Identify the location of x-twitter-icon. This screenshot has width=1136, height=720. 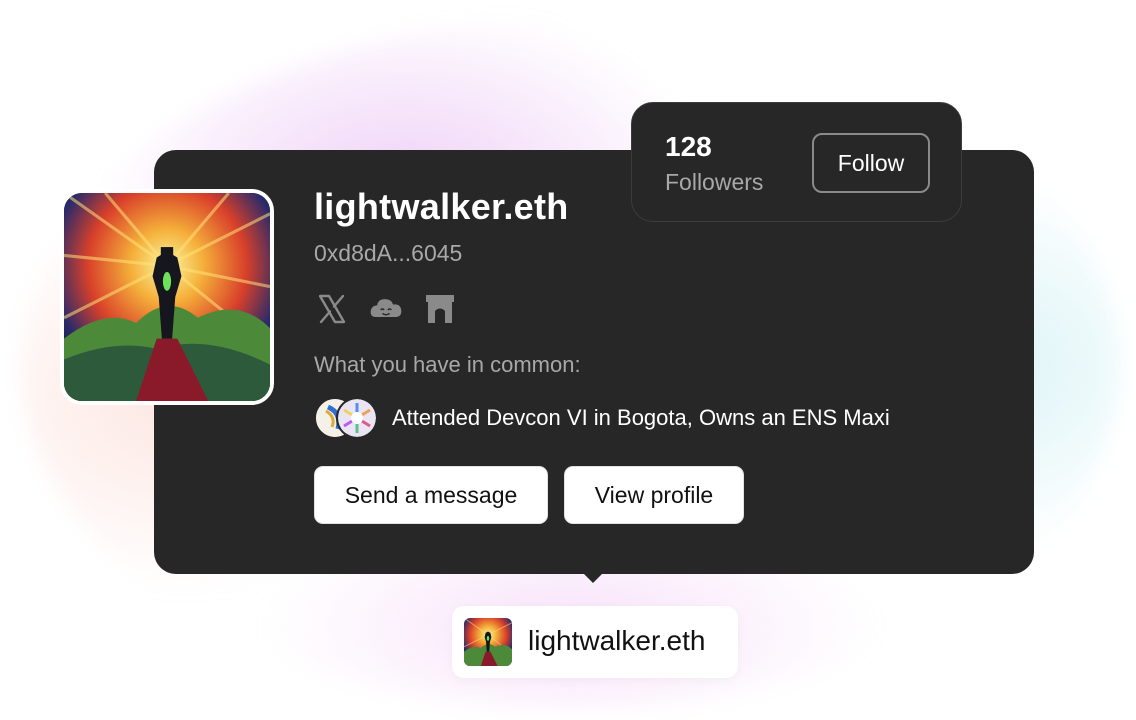
(332, 309).